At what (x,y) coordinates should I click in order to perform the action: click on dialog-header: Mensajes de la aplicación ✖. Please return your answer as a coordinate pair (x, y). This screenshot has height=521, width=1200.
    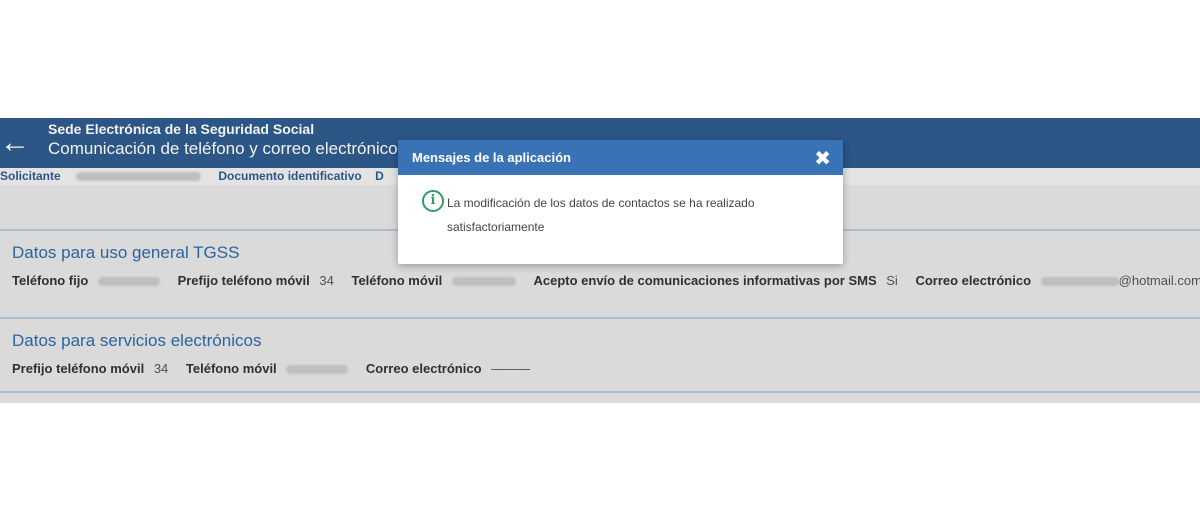
    Looking at the image, I should click on (620, 157).